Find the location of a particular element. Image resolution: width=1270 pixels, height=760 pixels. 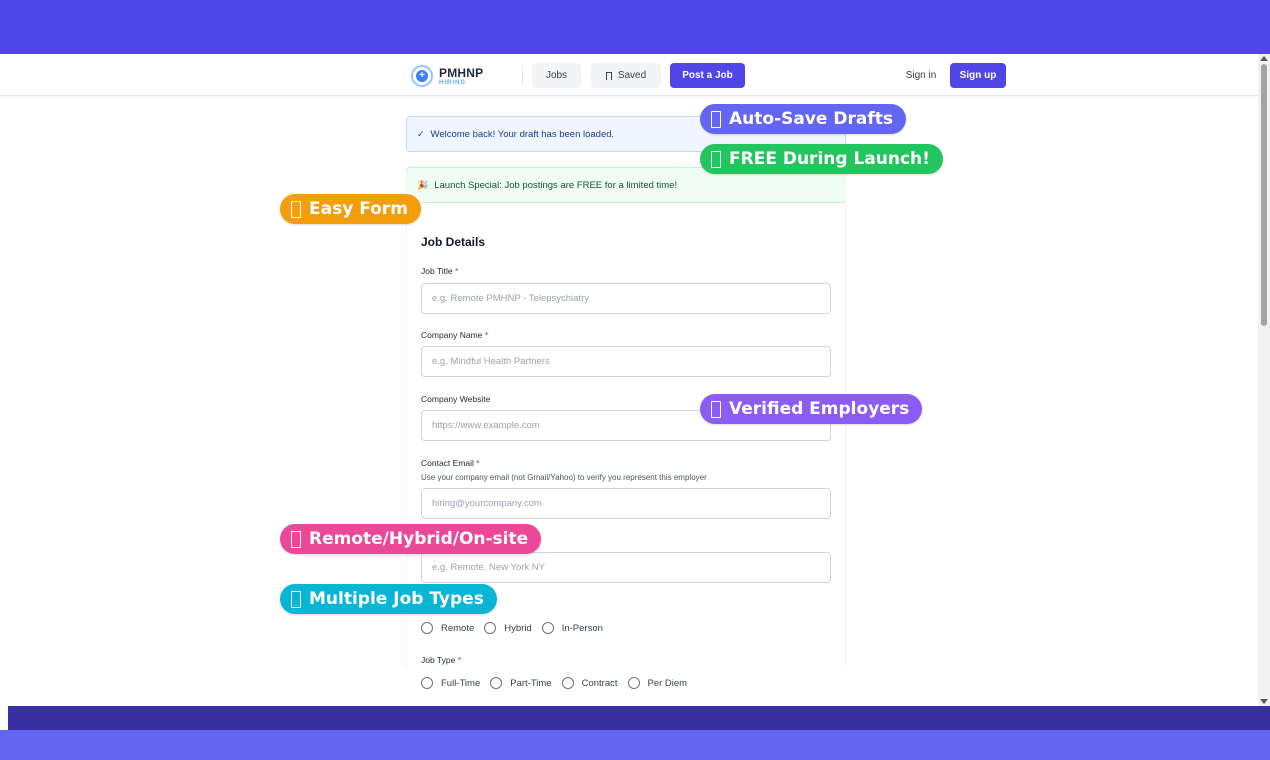

logo-subtitle: HIRING is located at coordinates (452, 82).